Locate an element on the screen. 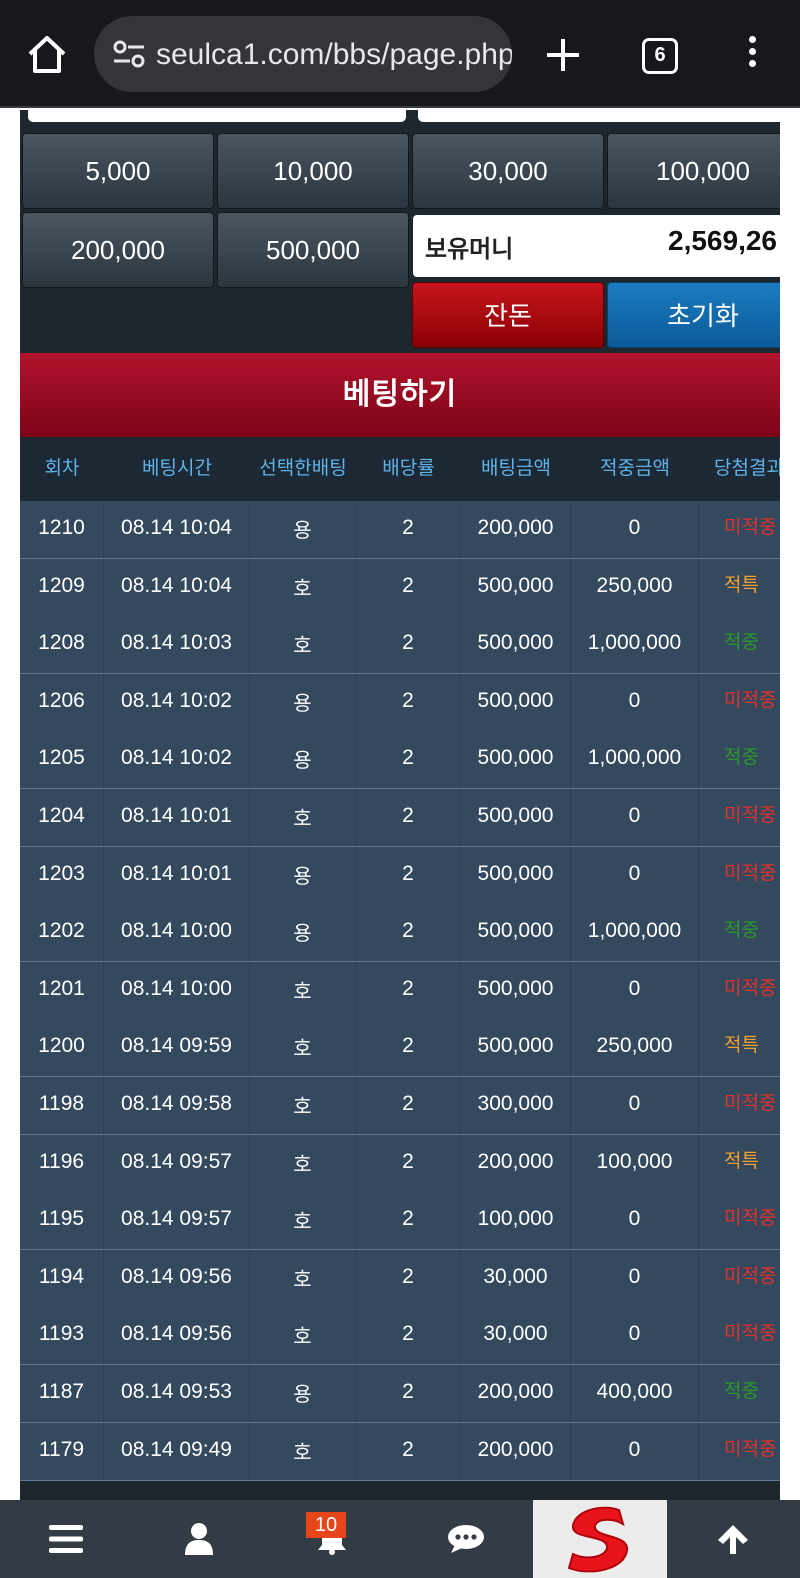 Image resolution: width=800 pixels, height=1578 pixels. table-row: 1206 08.14 10:02 용 2 500,000 0 미적중 is located at coordinates (400, 702).